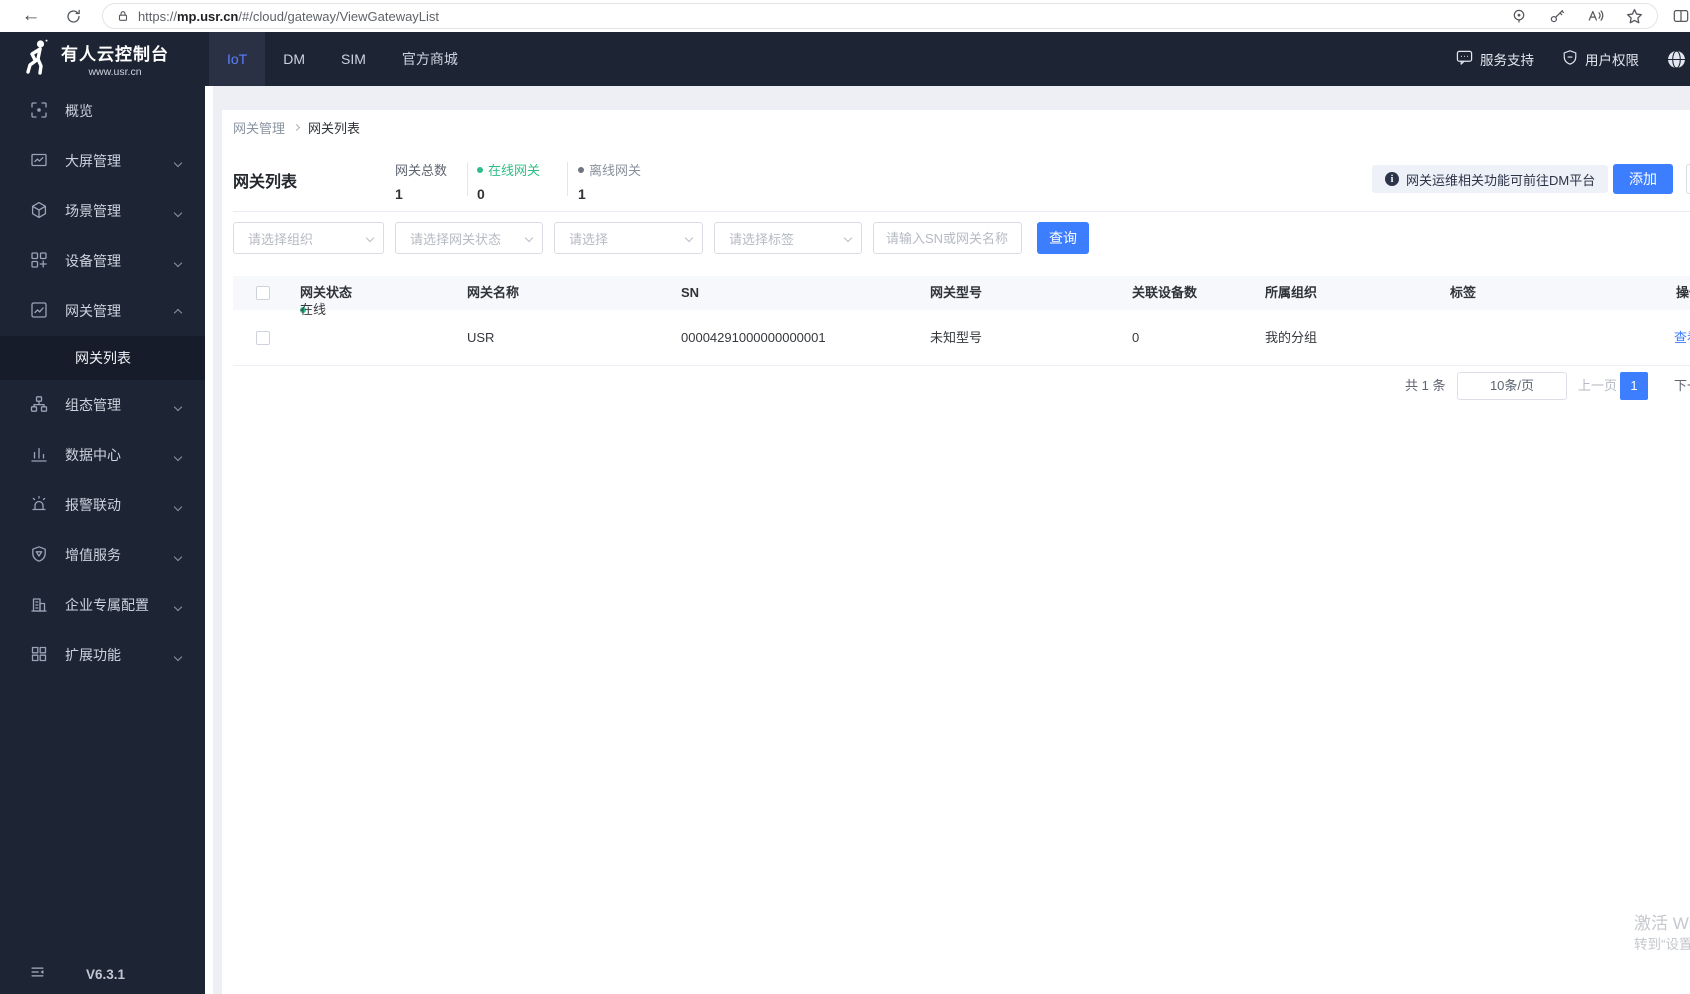 The width and height of the screenshot is (1690, 994). What do you see at coordinates (1507, 60) in the screenshot?
I see `service-support-label: 服务支持` at bounding box center [1507, 60].